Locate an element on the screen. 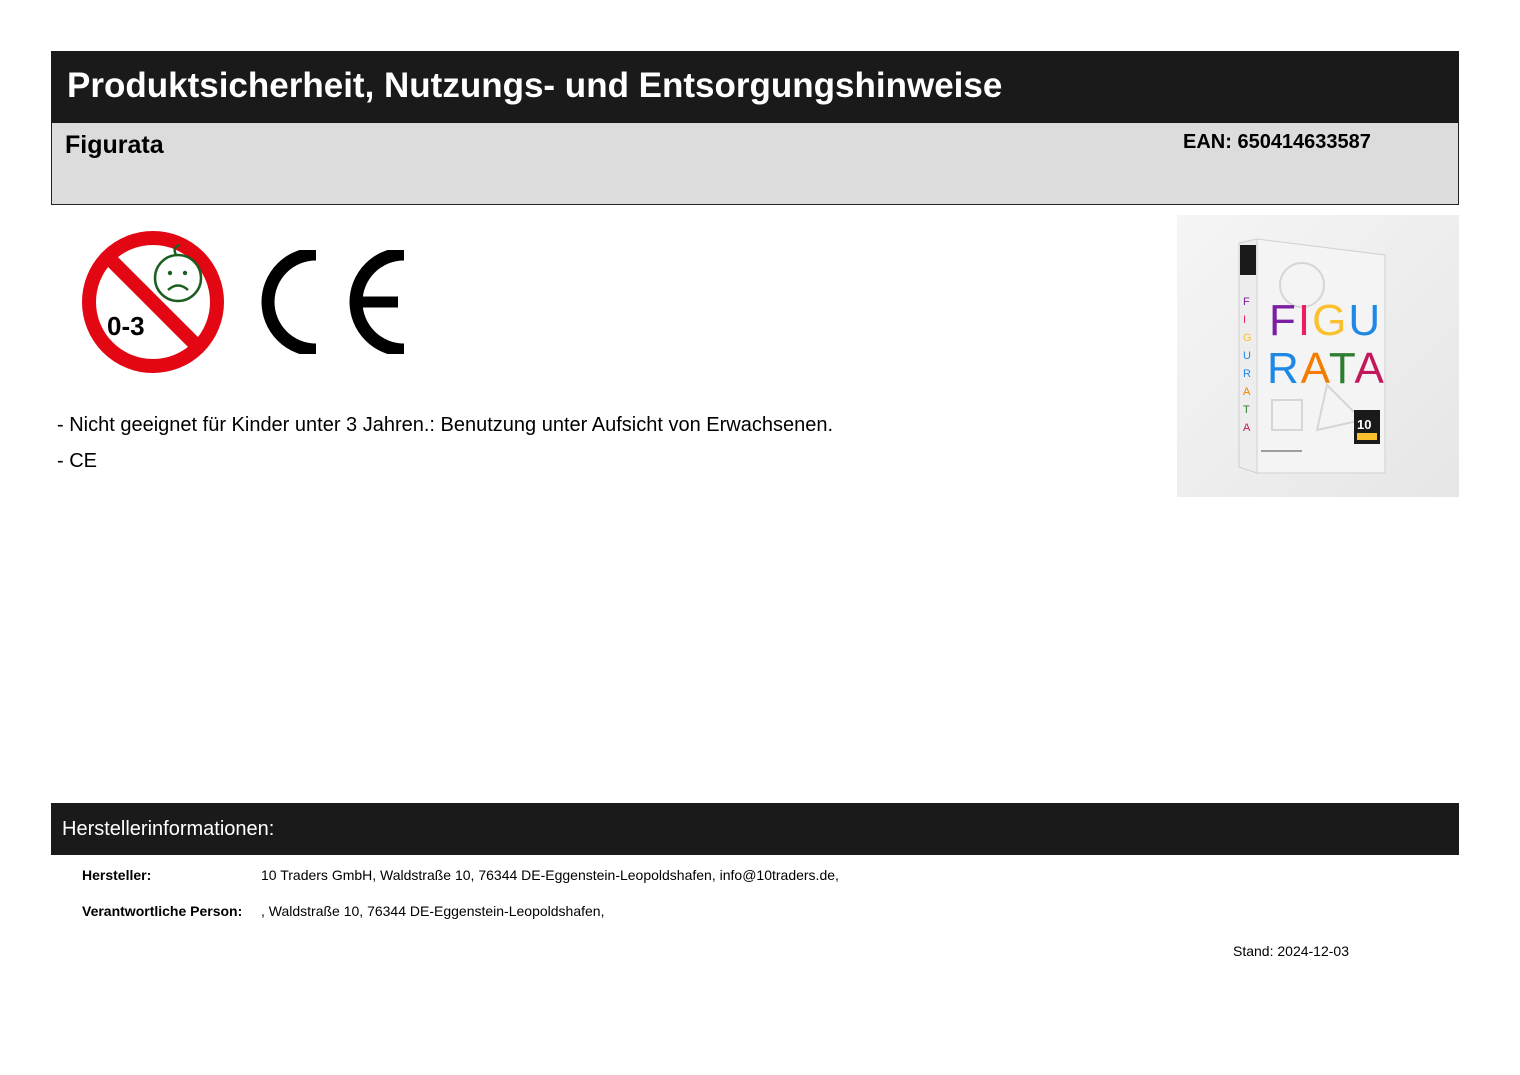  product-image: FIGU RATA F I G U R A T A 10 is located at coordinates (1318, 356).